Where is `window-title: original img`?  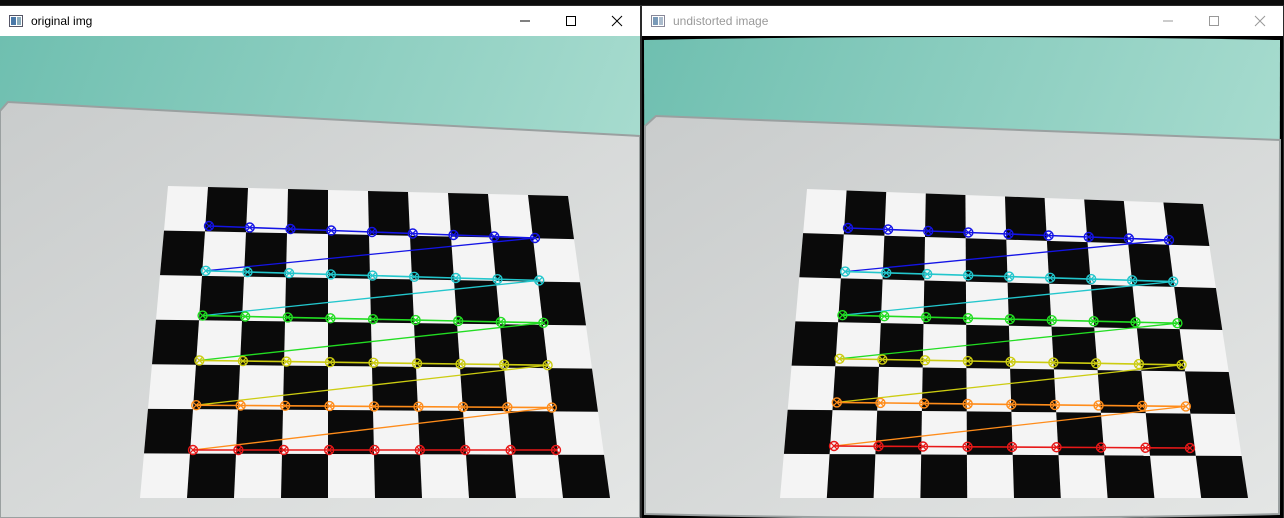
window-title: original img is located at coordinates (62, 21).